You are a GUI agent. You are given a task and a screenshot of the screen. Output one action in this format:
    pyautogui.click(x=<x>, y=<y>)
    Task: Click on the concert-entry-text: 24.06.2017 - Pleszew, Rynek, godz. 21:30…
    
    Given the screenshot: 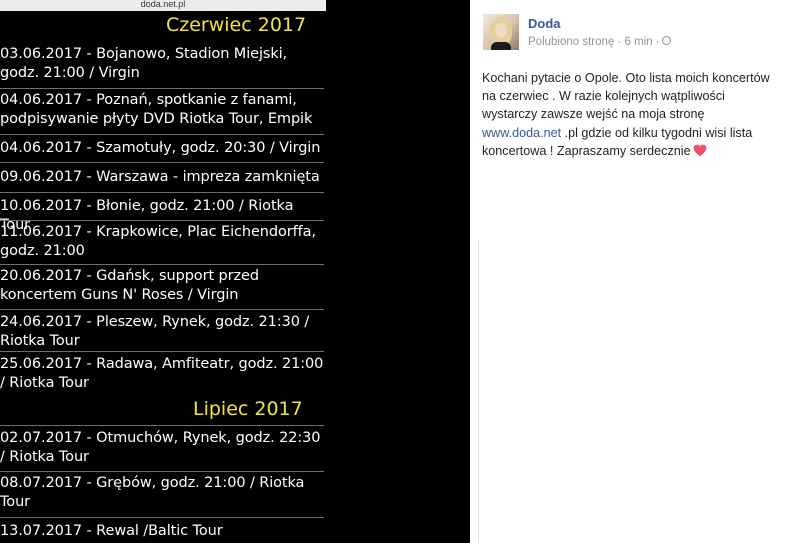 What is the action you would take?
    pyautogui.click(x=155, y=331)
    